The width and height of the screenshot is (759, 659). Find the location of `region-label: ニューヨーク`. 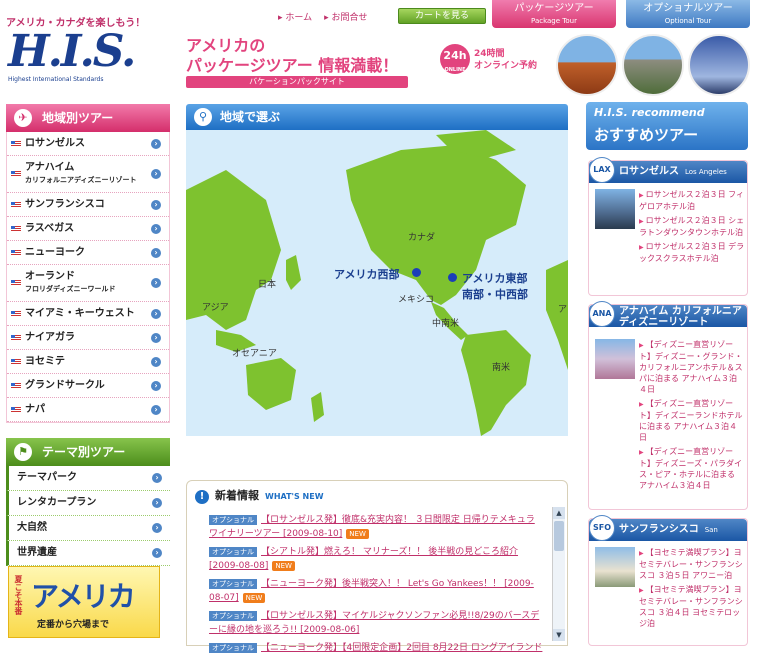

region-label: ニューヨーク is located at coordinates (55, 252).